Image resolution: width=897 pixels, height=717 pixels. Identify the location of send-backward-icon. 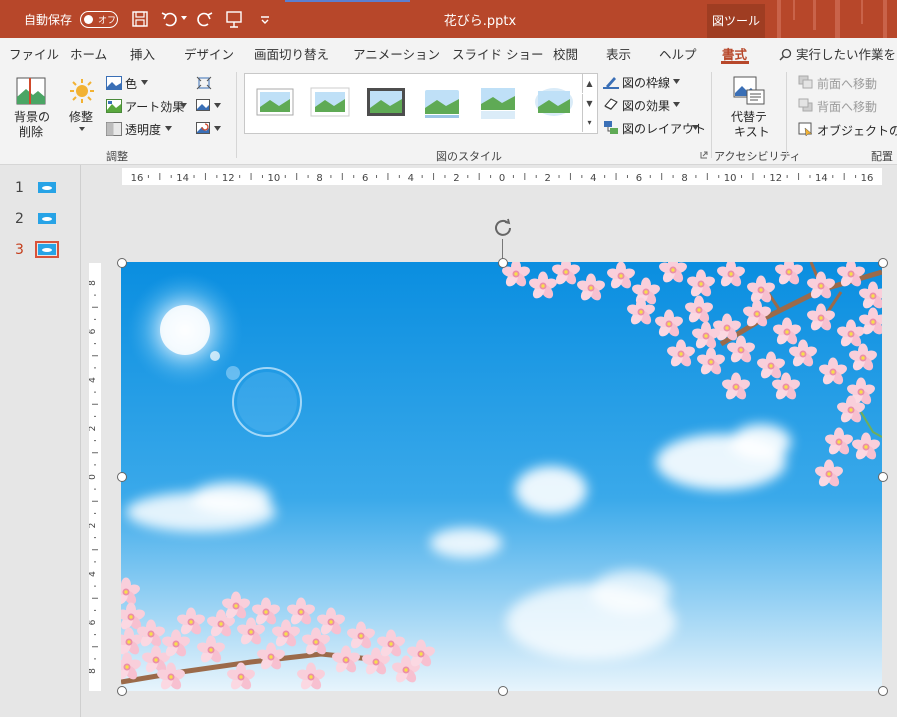
(806, 105).